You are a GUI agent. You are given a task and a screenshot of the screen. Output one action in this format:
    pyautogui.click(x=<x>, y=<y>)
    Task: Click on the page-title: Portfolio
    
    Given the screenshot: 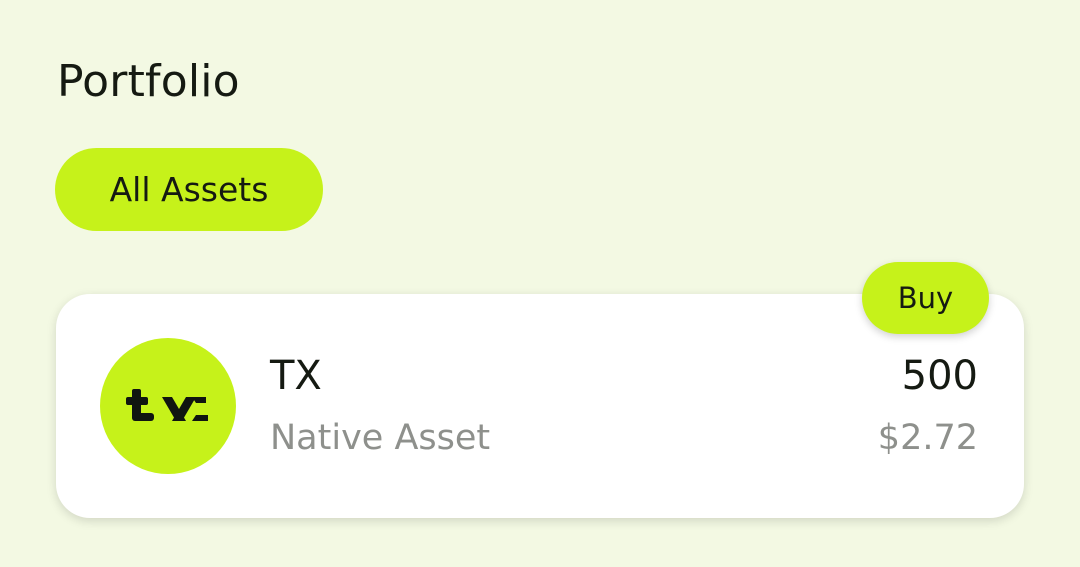 What is the action you would take?
    pyautogui.click(x=148, y=81)
    